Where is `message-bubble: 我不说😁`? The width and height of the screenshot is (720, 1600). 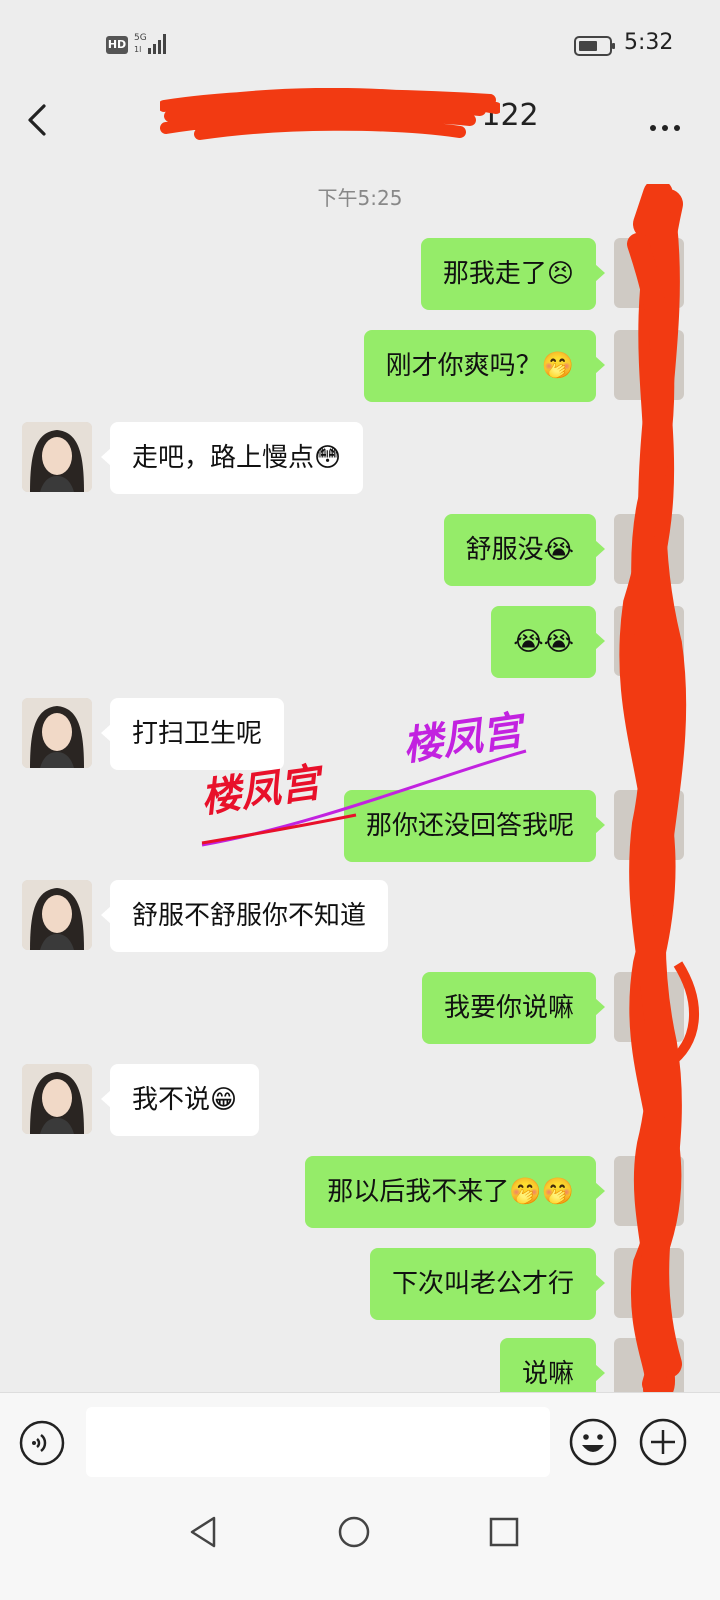
message-bubble: 我不说😁 is located at coordinates (180, 1100).